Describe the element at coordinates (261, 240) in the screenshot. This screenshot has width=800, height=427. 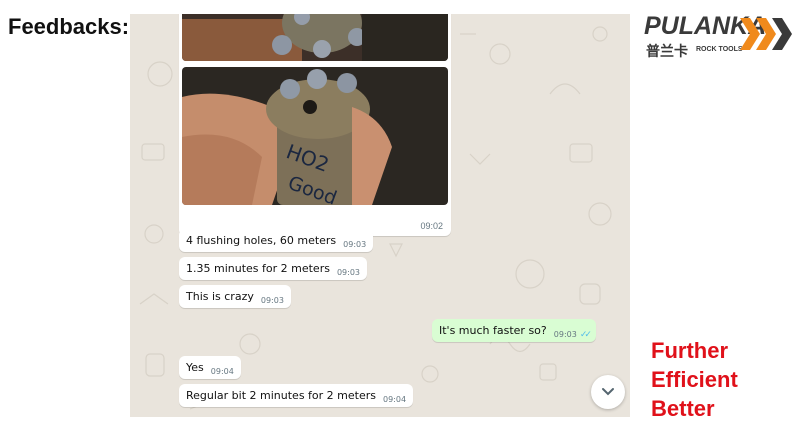
I see `message-text: 4 flushing holes, 60 meters` at that location.